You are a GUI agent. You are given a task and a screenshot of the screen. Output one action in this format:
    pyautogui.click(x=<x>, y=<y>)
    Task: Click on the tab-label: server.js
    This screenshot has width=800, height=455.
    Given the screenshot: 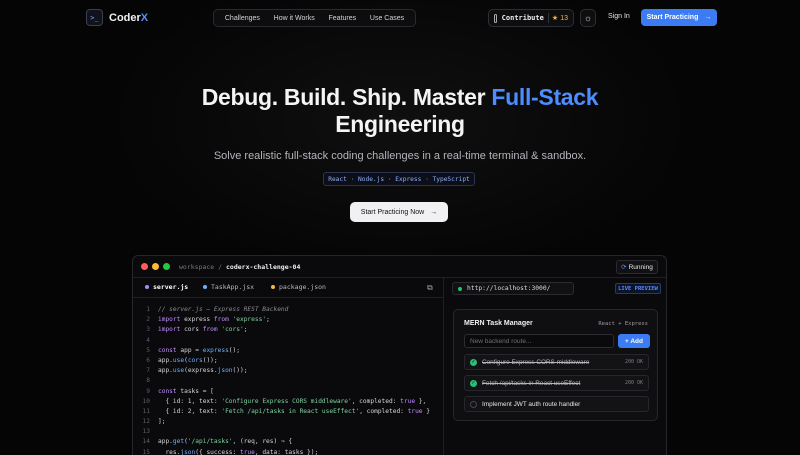 What is the action you would take?
    pyautogui.click(x=171, y=287)
    